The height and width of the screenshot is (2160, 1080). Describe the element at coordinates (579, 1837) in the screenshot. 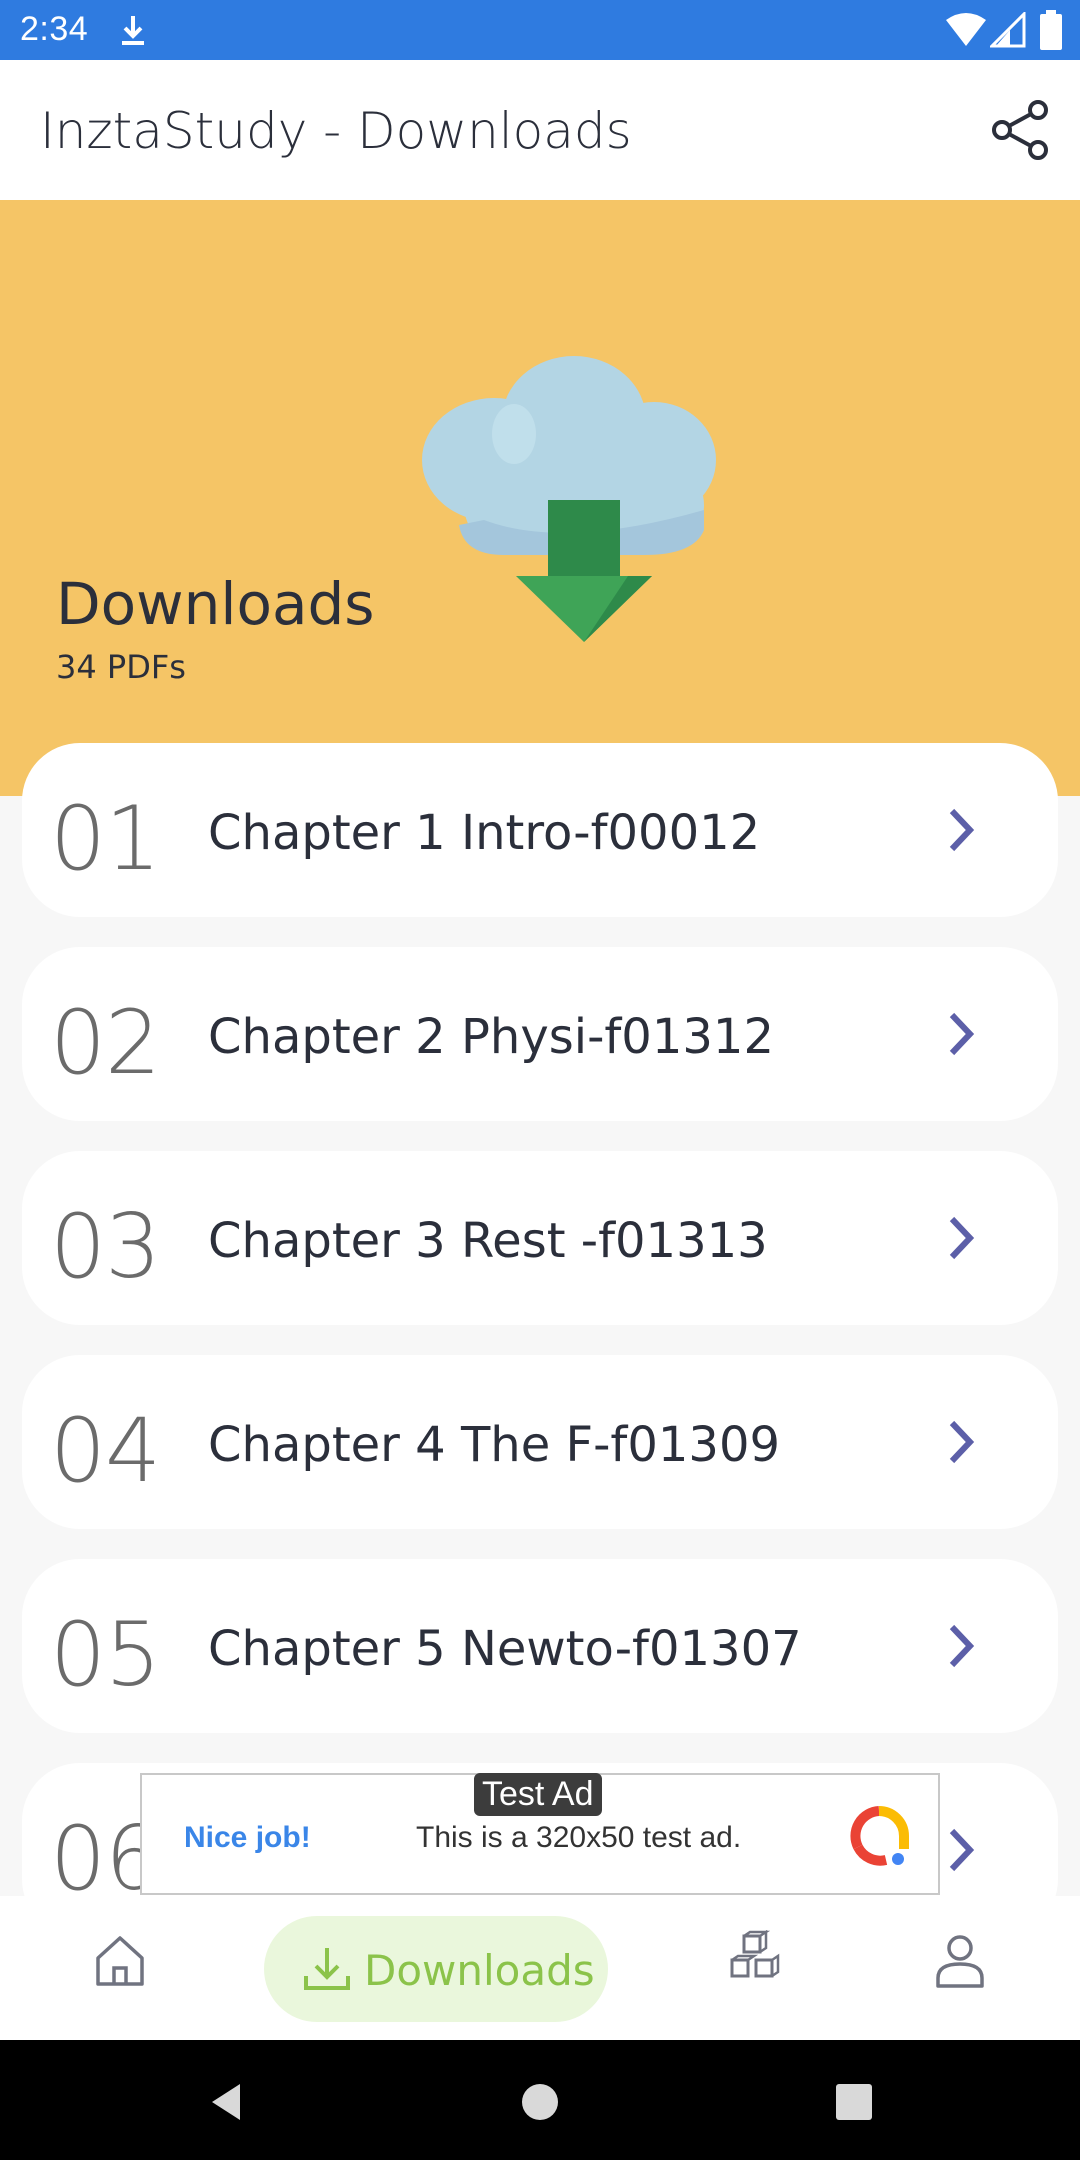

I see `ad-text: This is a 320x50 test ad.` at that location.